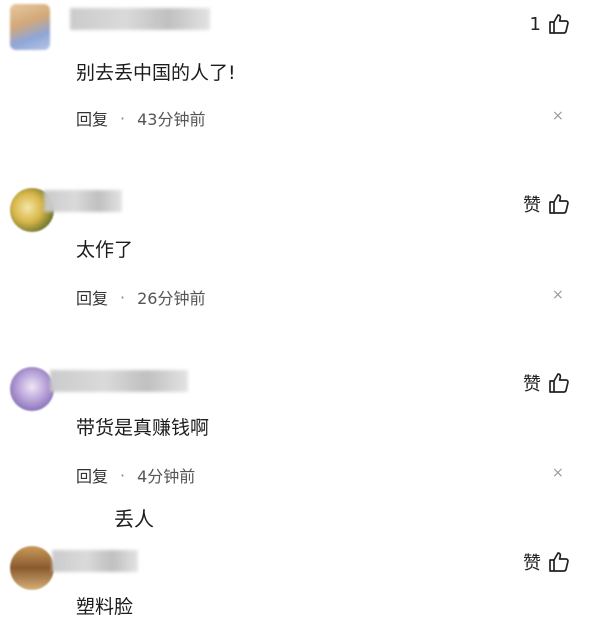 Image resolution: width=601 pixels, height=640 pixels. Describe the element at coordinates (134, 517) in the screenshot. I see `reply-preview-text: 丢人` at that location.